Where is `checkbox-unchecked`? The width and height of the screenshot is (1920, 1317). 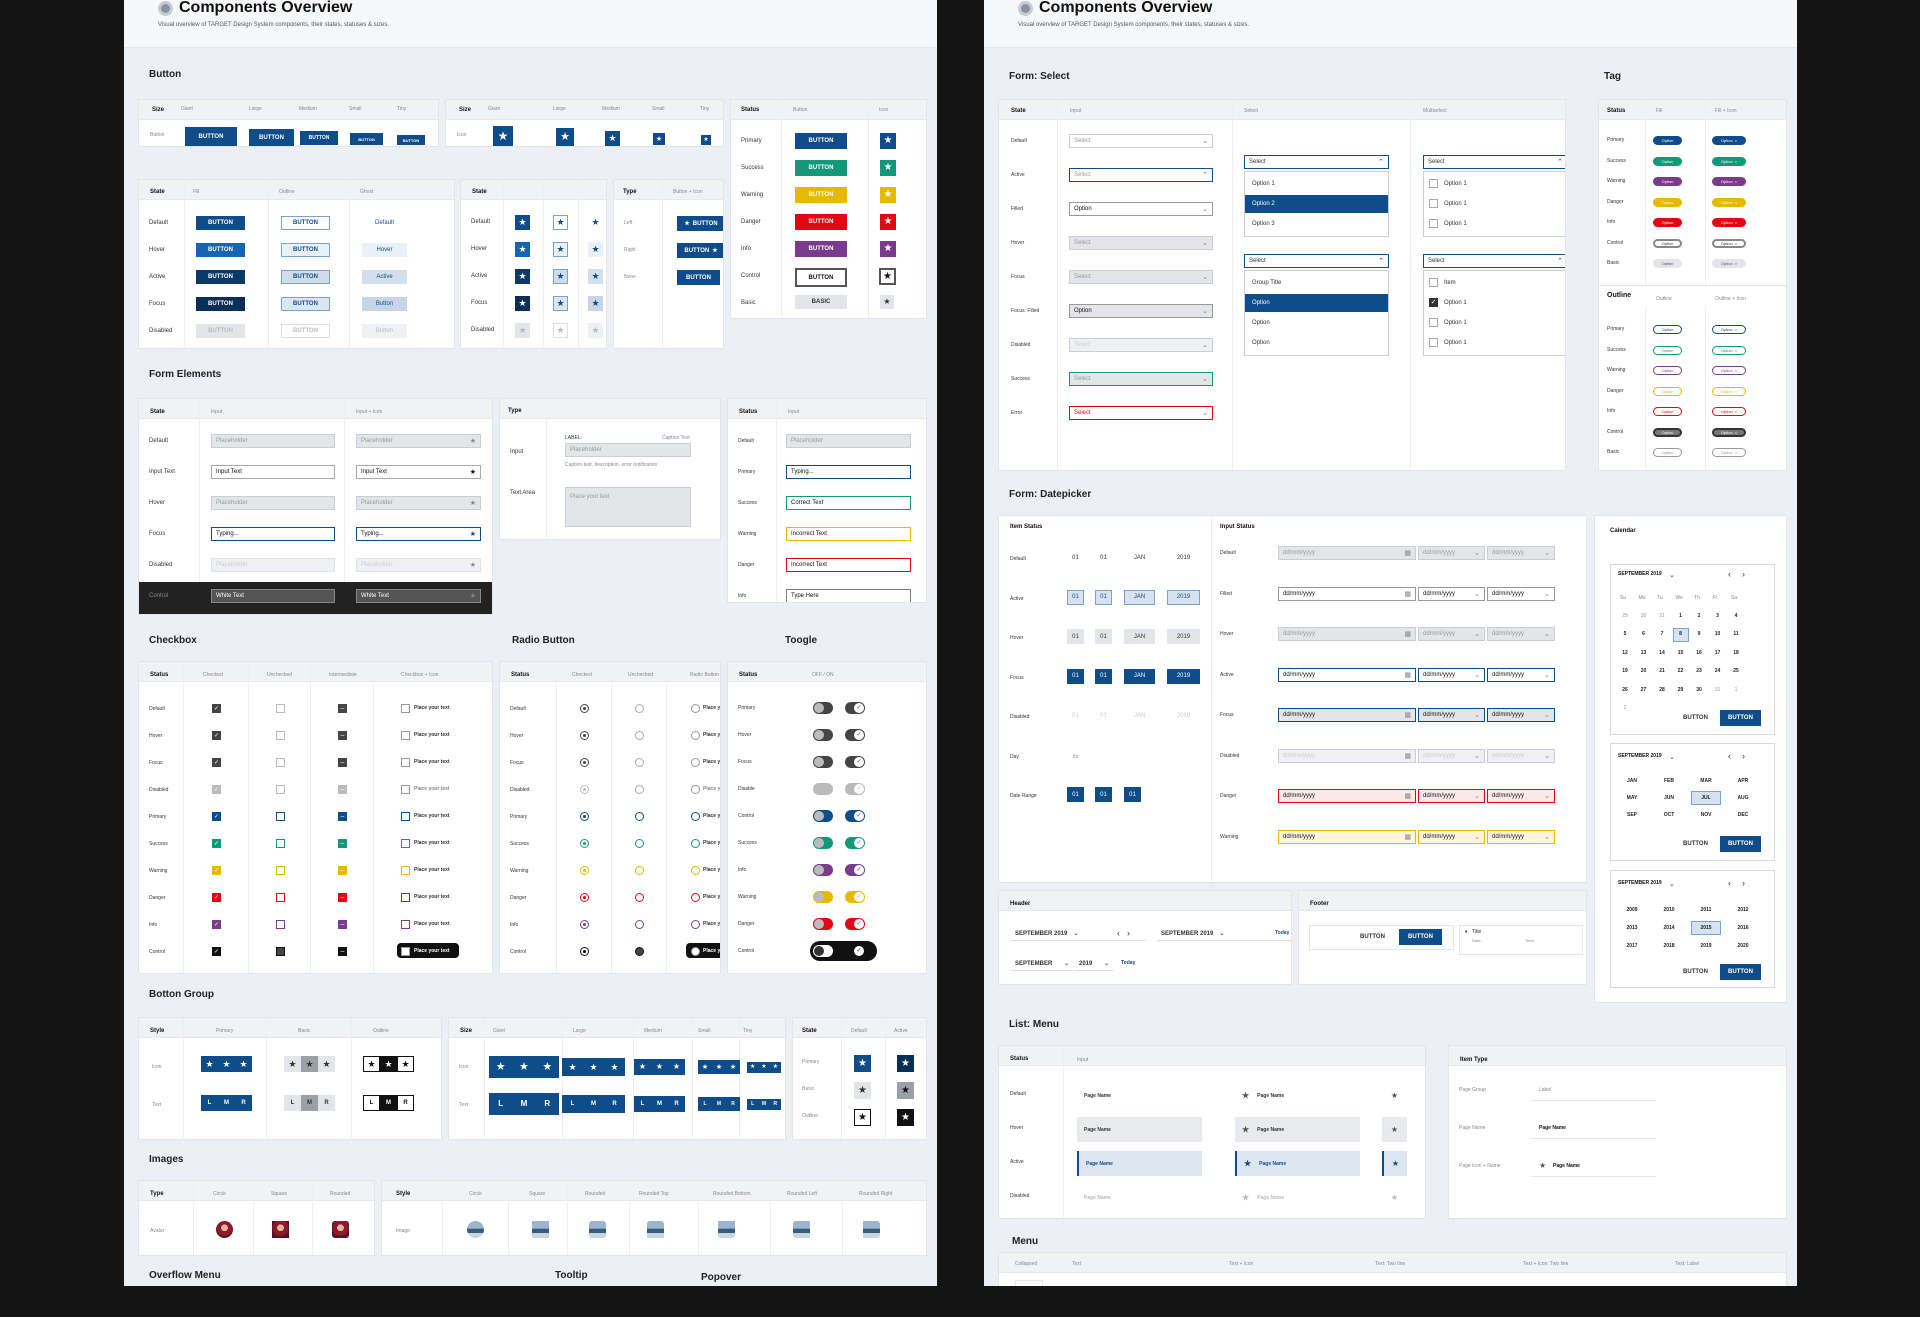 checkbox-unchecked is located at coordinates (280, 924).